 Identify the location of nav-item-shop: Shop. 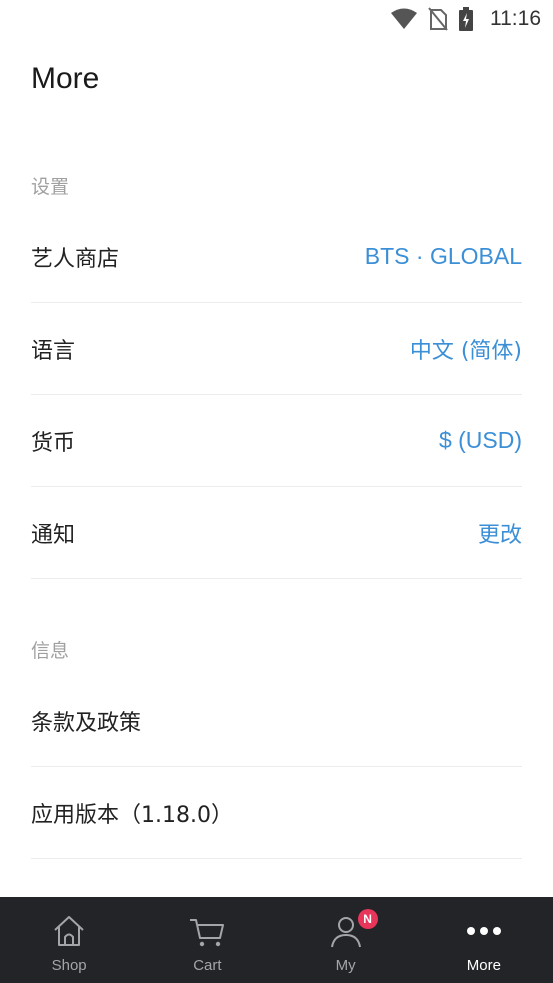
(69, 940).